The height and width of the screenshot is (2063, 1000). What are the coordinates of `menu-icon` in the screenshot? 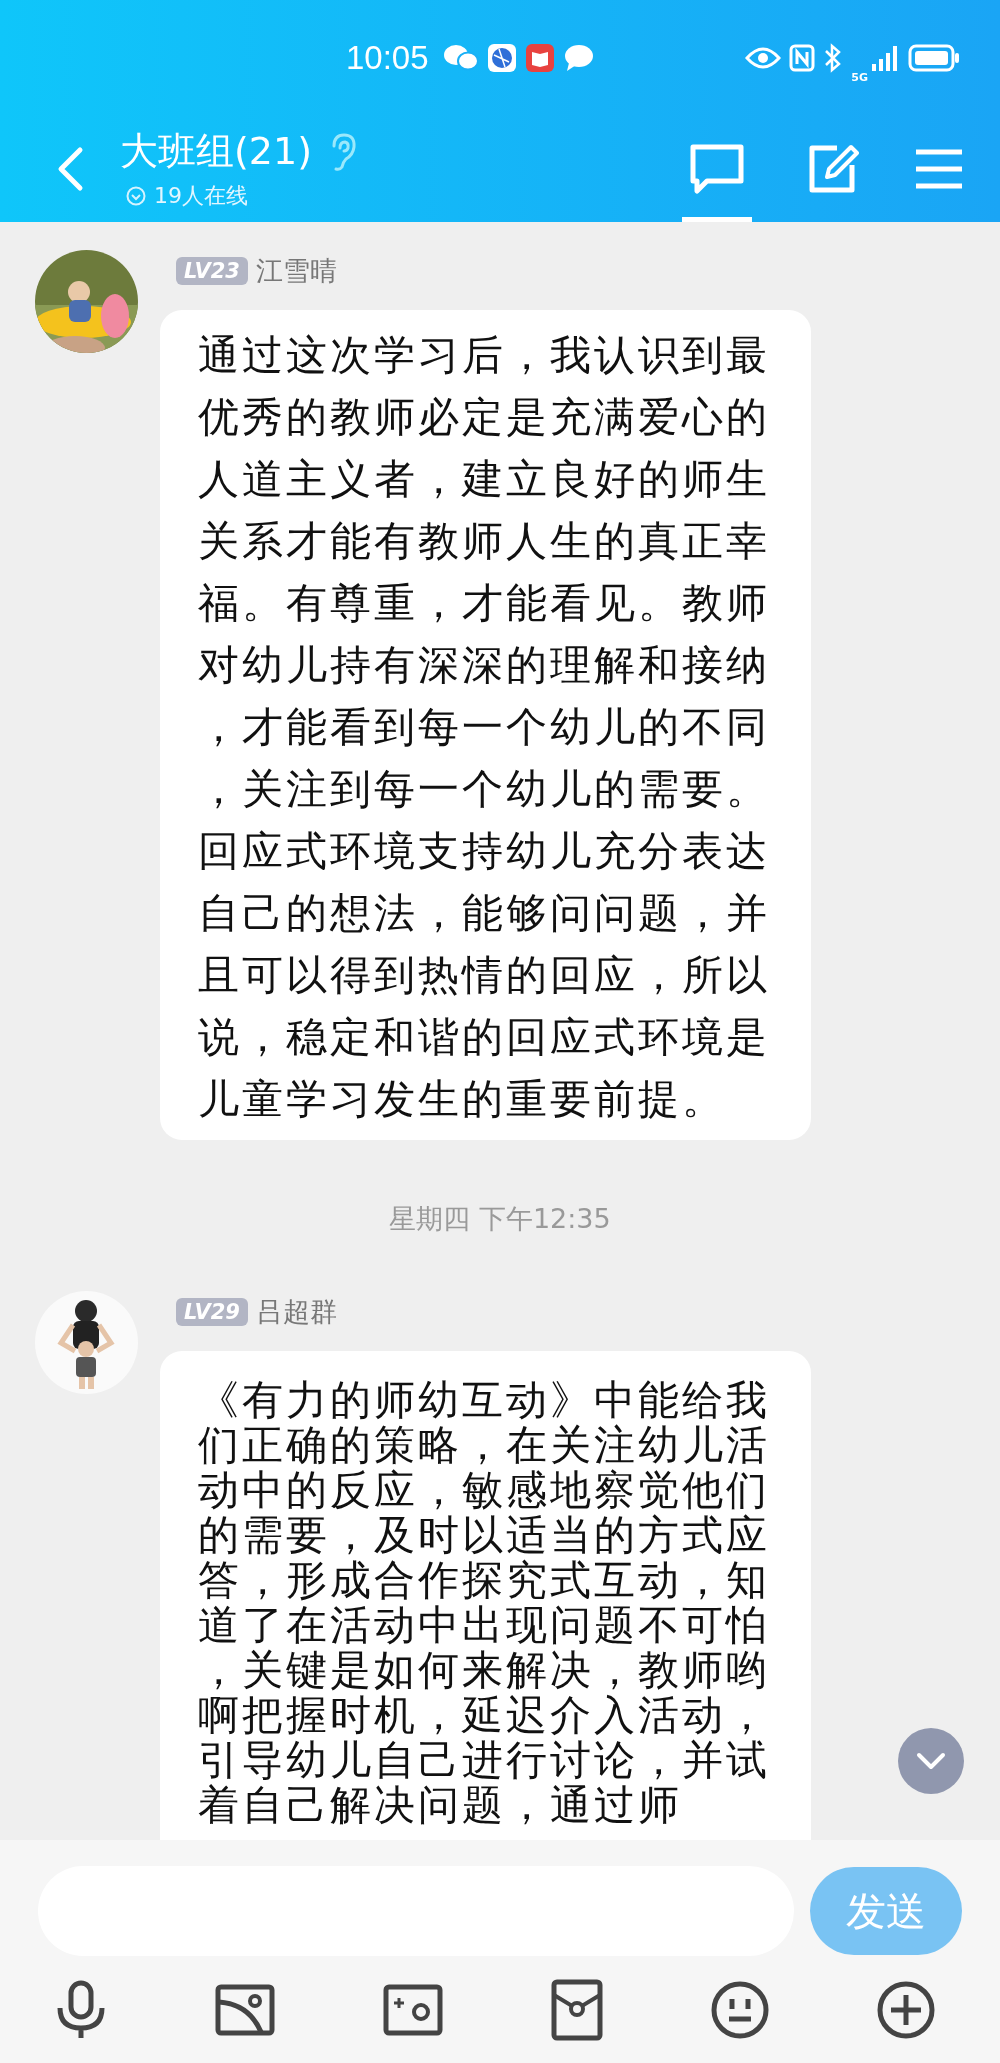 It's located at (939, 168).